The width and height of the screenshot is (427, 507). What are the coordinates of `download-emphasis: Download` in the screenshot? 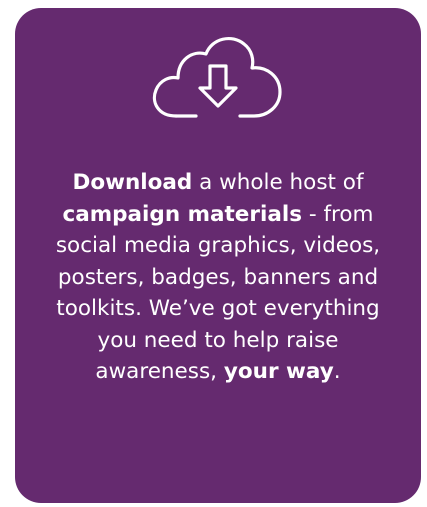 It's located at (132, 182).